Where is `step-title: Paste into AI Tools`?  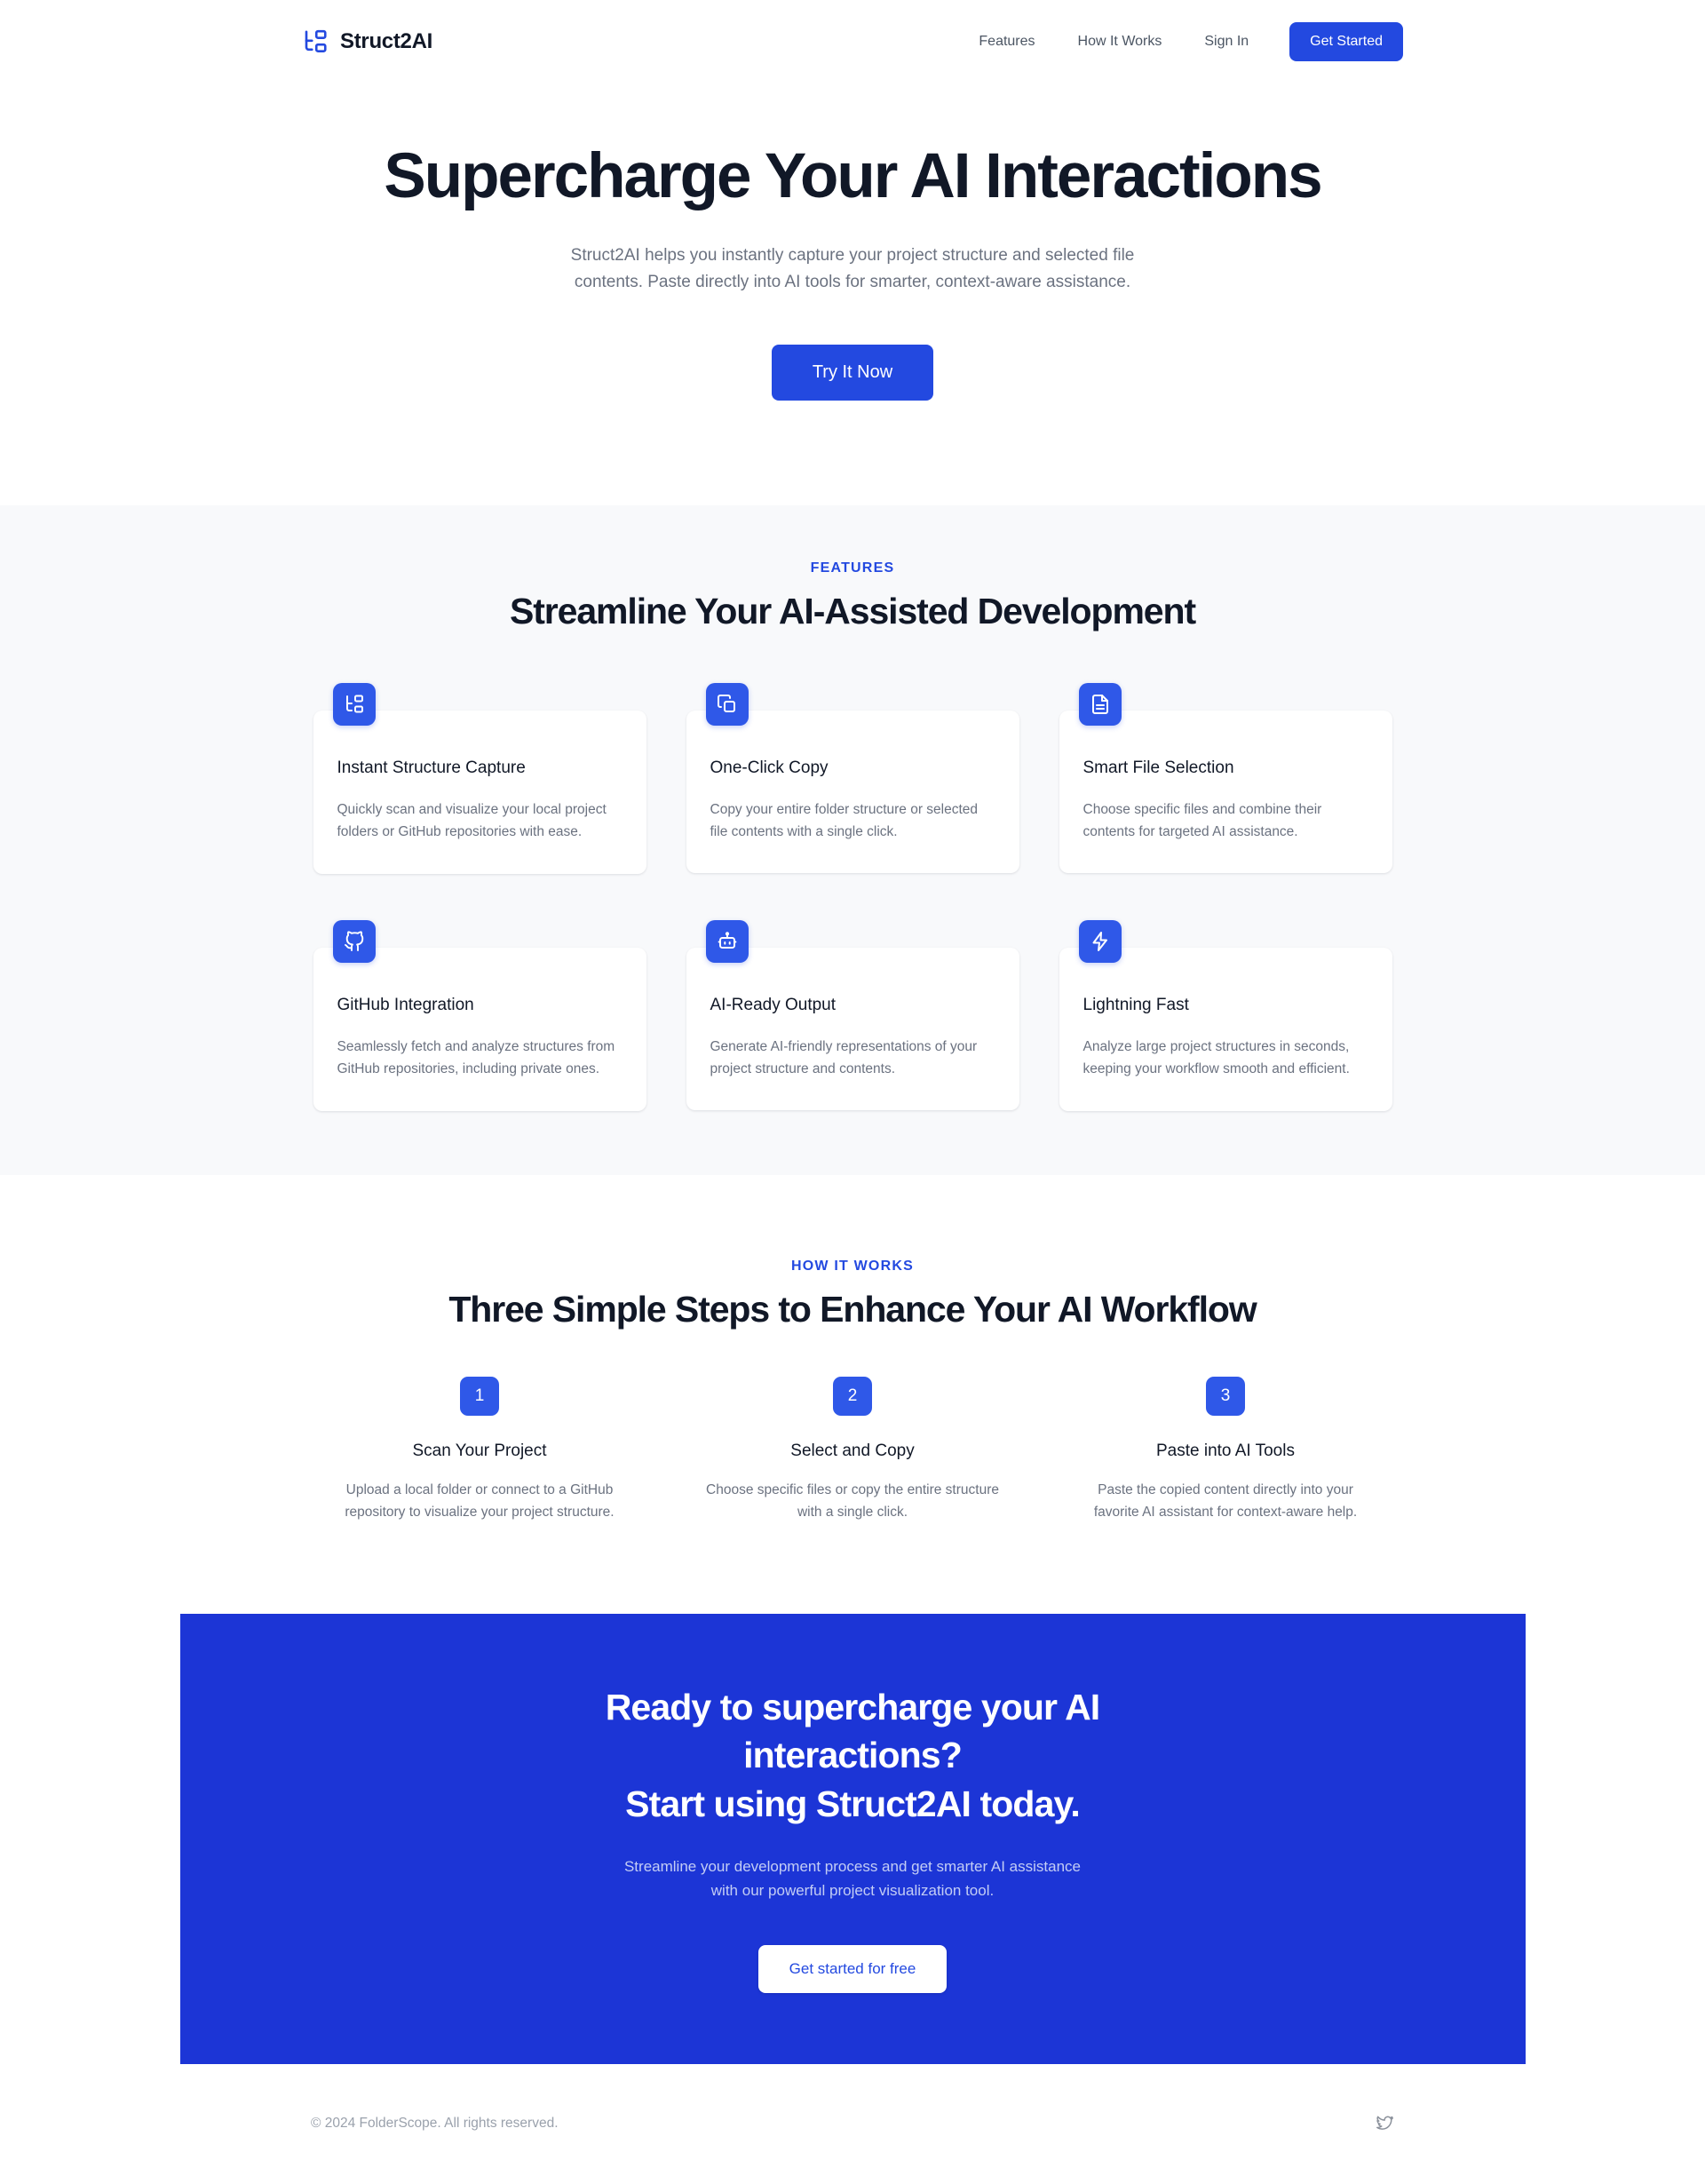
step-title: Paste into AI Tools is located at coordinates (1226, 1451).